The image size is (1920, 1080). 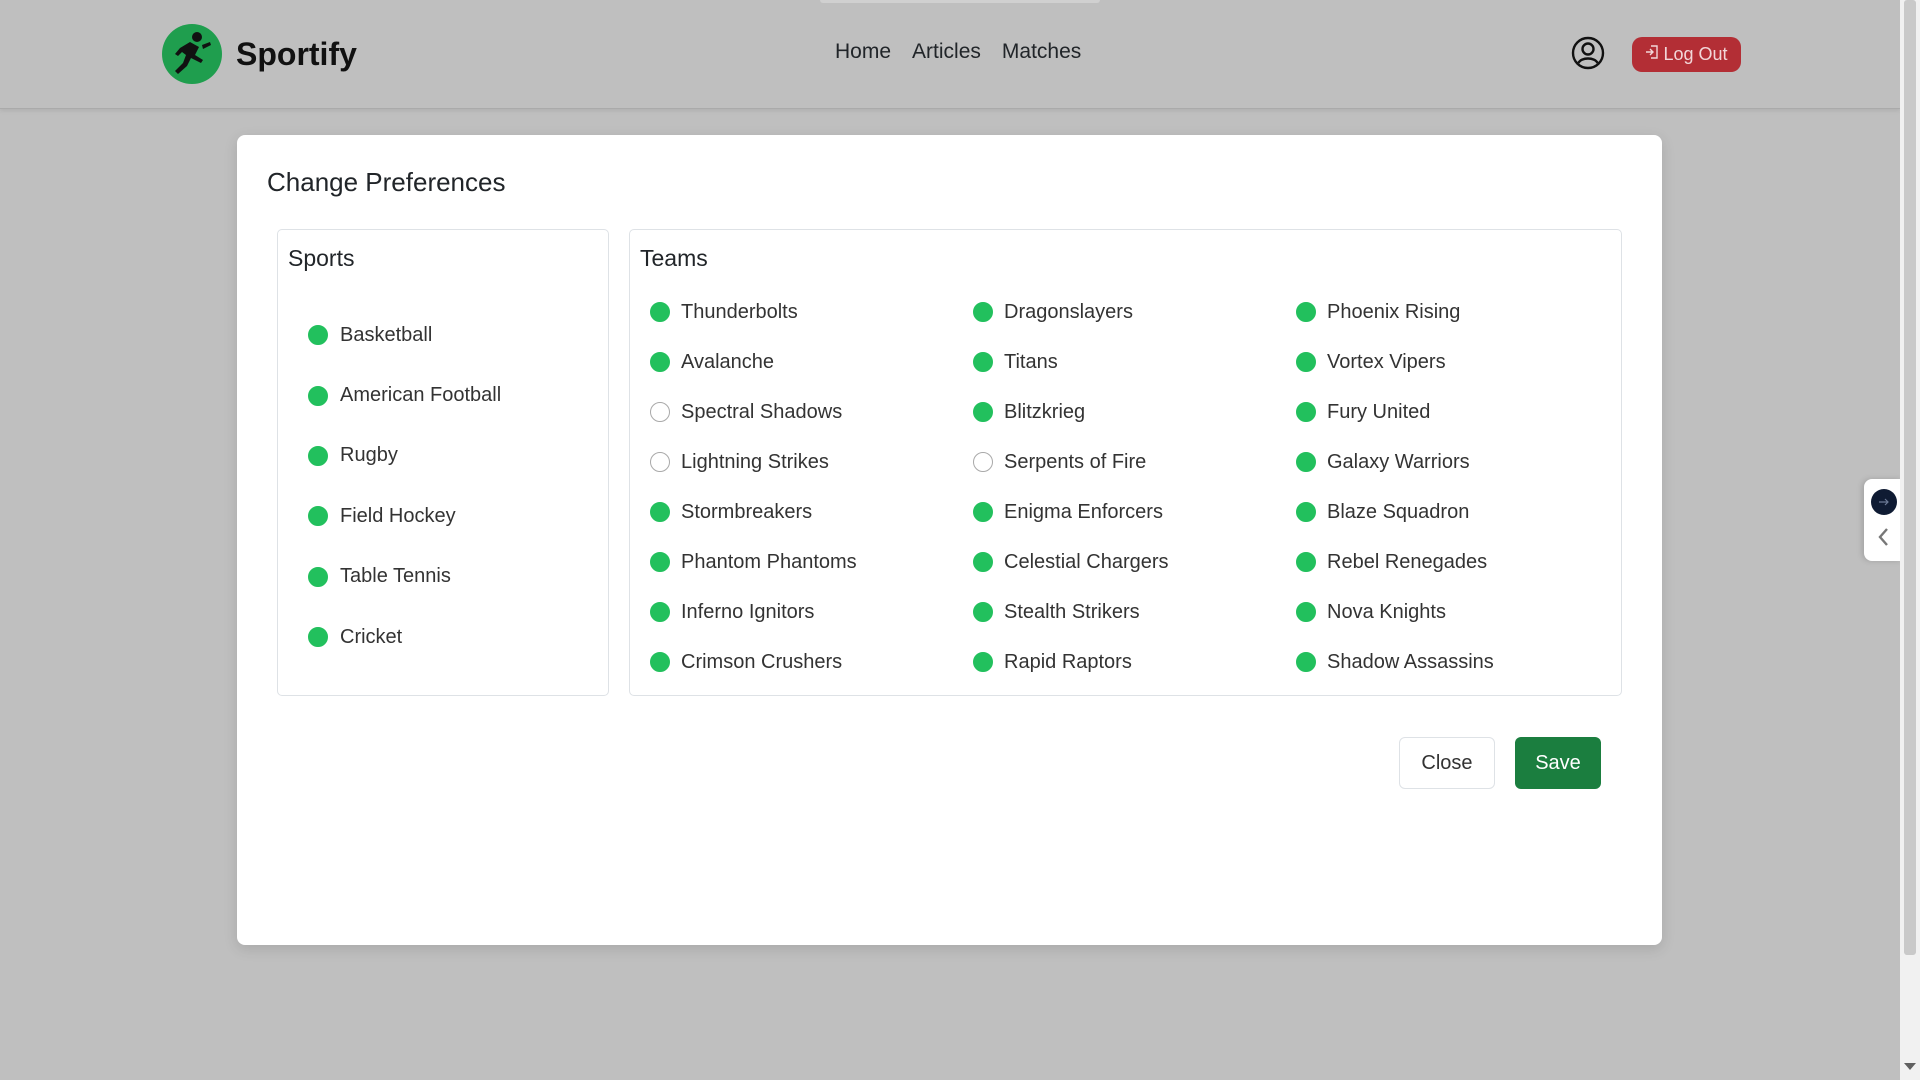 What do you see at coordinates (1884, 502) in the screenshot?
I see `assistant-icon` at bounding box center [1884, 502].